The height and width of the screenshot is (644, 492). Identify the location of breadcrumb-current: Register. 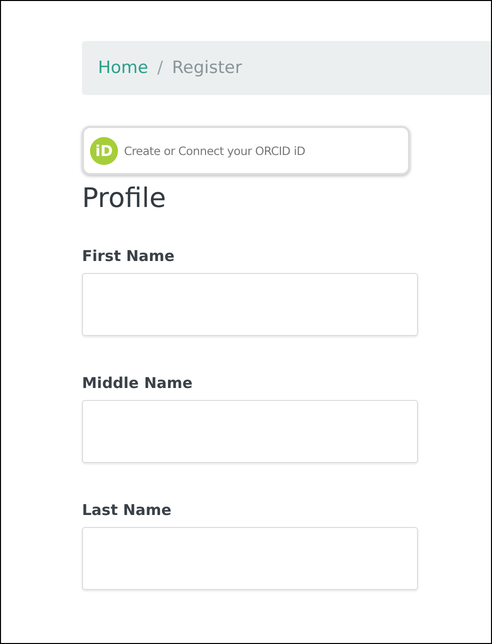
(207, 68).